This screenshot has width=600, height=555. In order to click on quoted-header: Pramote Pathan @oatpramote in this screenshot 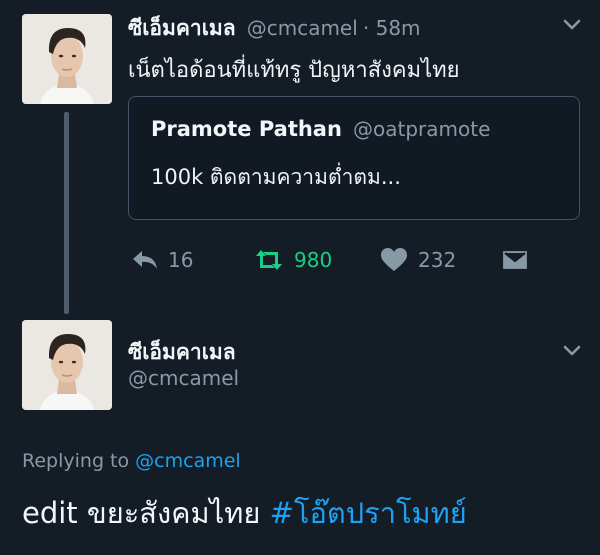, I will do `click(320, 129)`.